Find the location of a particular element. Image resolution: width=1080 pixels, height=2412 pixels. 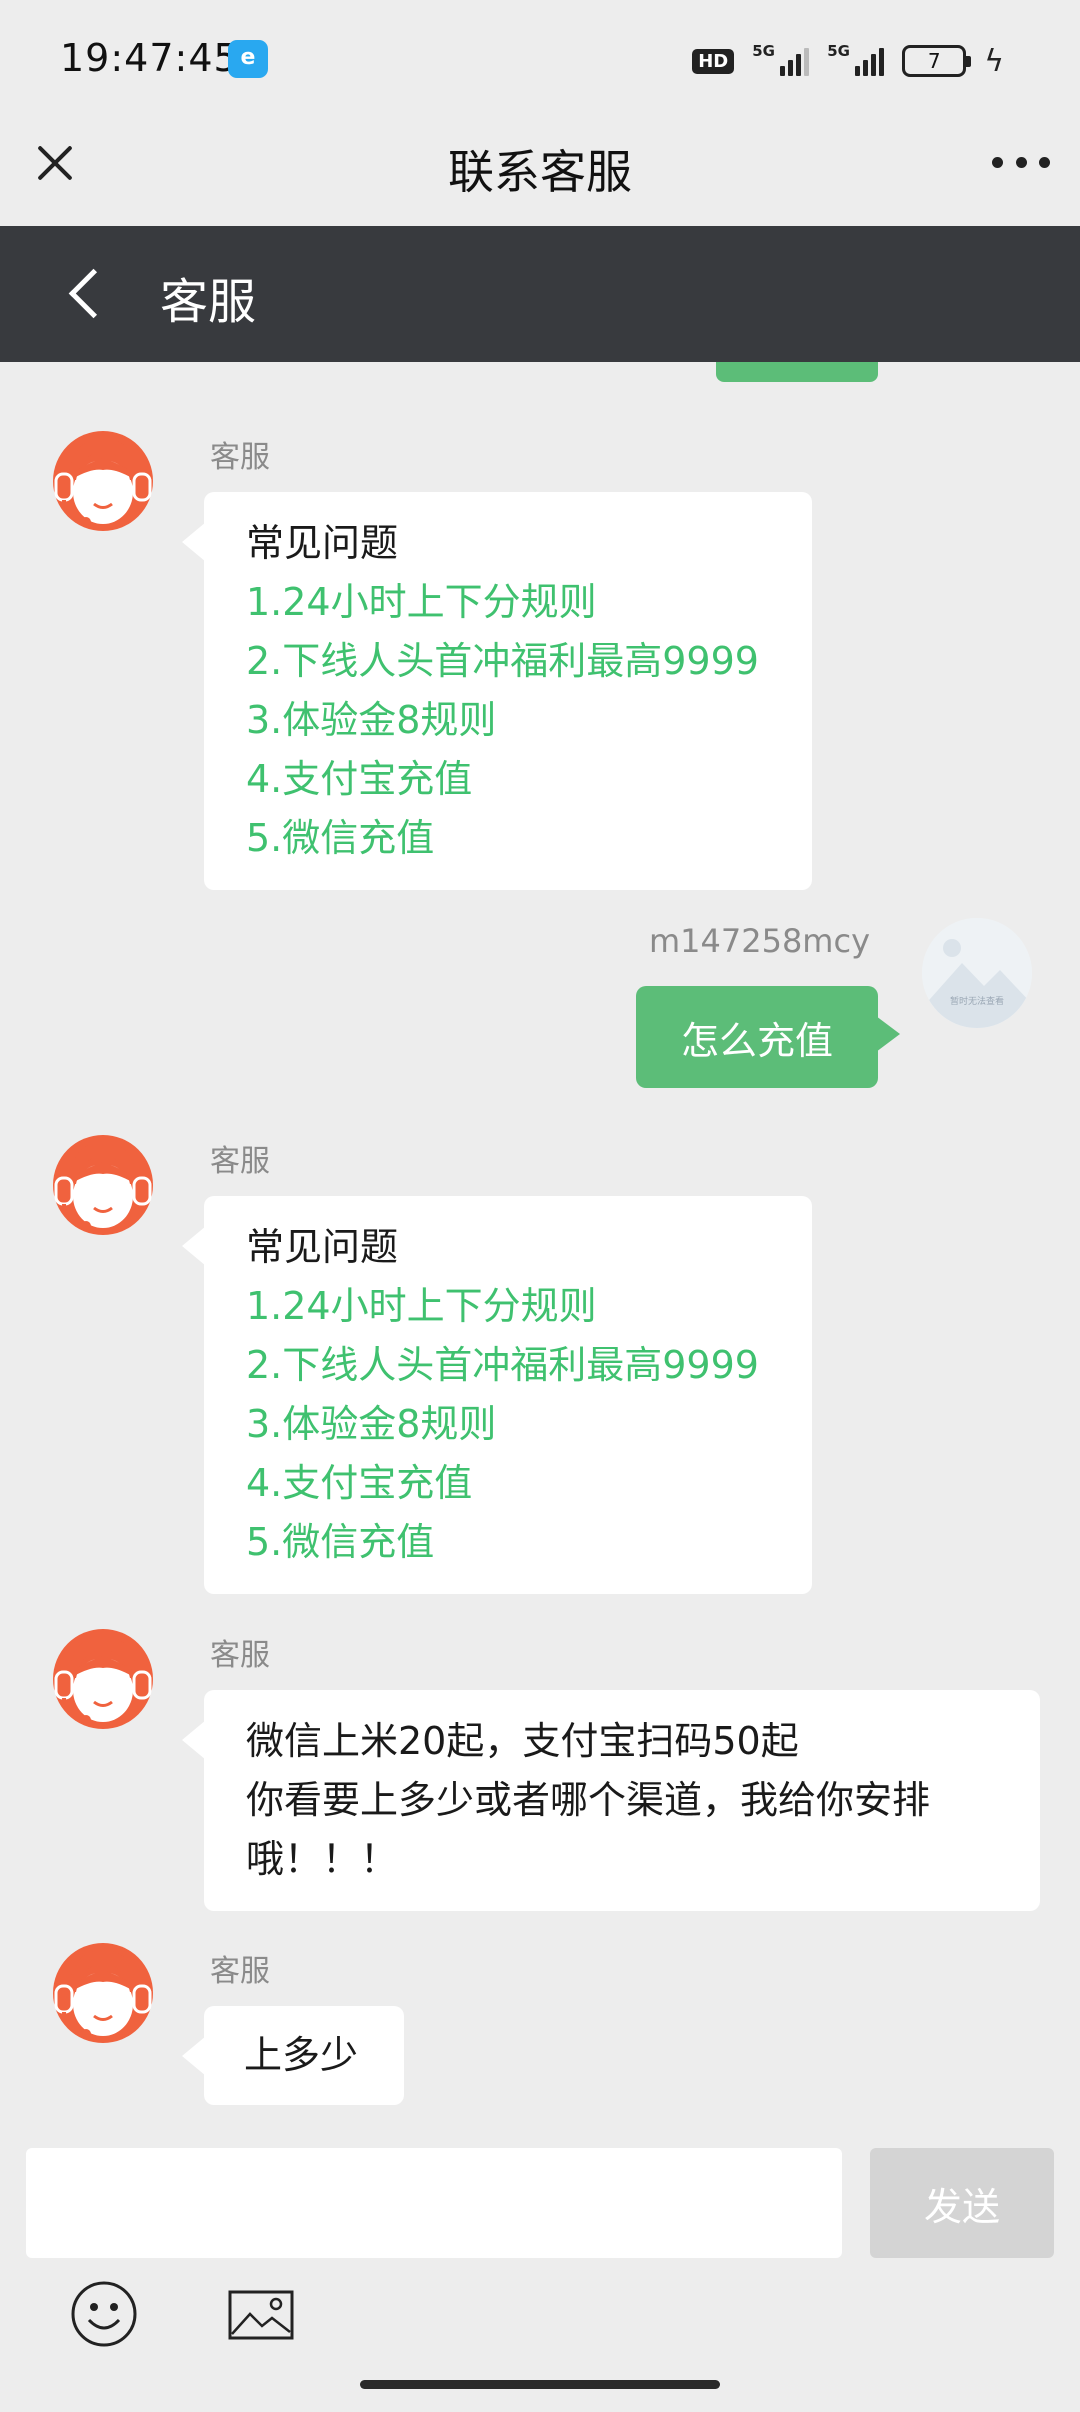

chat-title: 客服 is located at coordinates (208, 302).